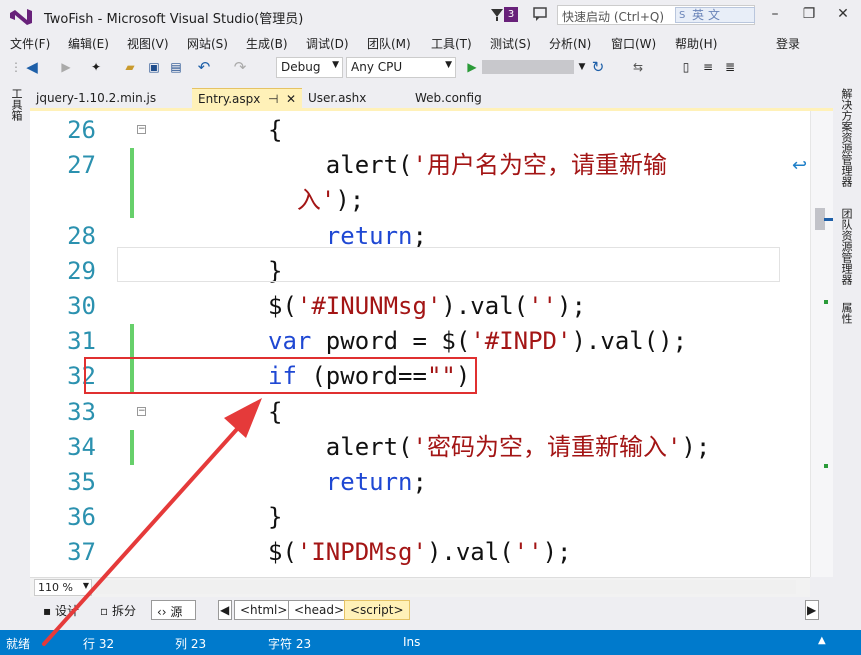 The width and height of the screenshot is (861, 655). Describe the element at coordinates (327, 43) in the screenshot. I see `menu-debug: 调试(D)` at that location.